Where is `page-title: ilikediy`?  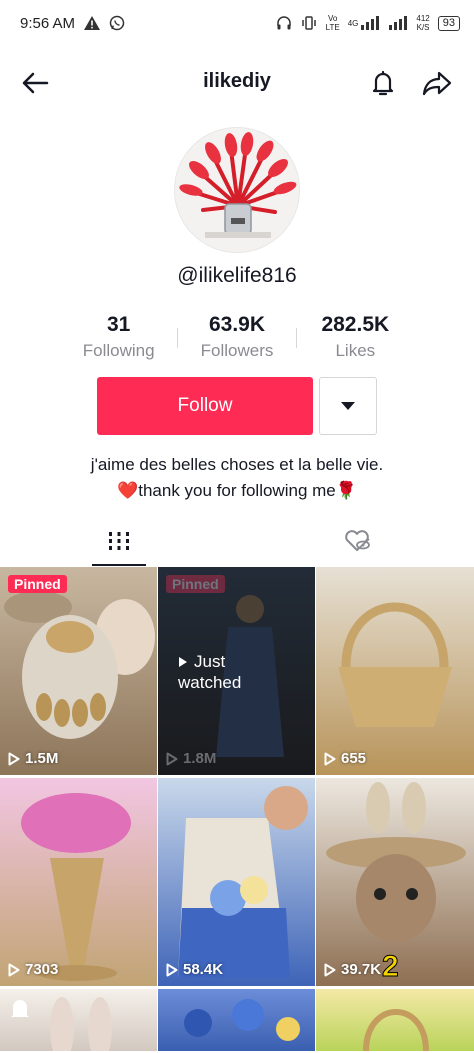
page-title: ilikediy is located at coordinates (237, 81).